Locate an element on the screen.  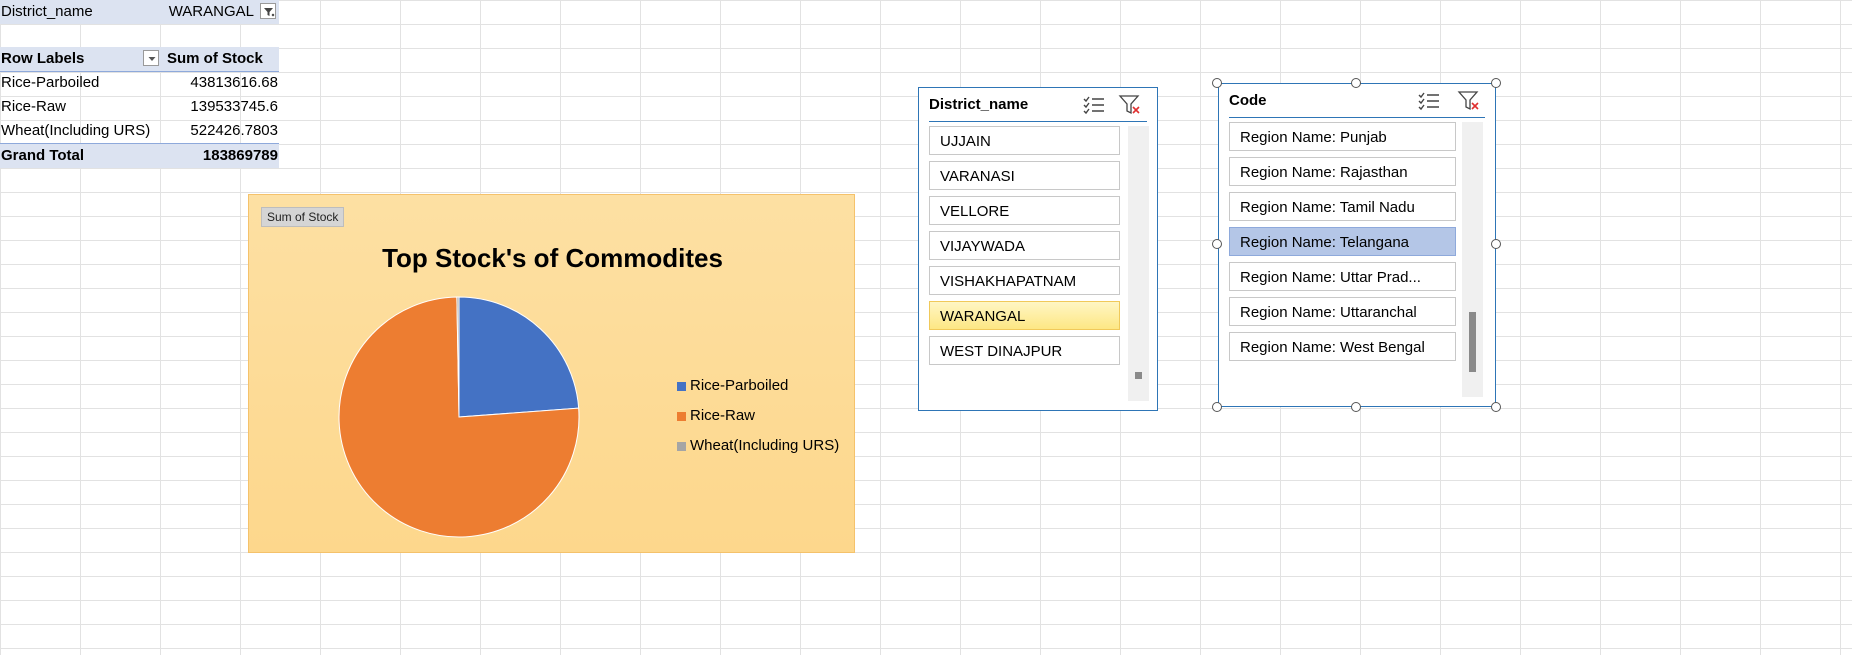
slicer-item-selected: WARANGAL is located at coordinates (1024, 315).